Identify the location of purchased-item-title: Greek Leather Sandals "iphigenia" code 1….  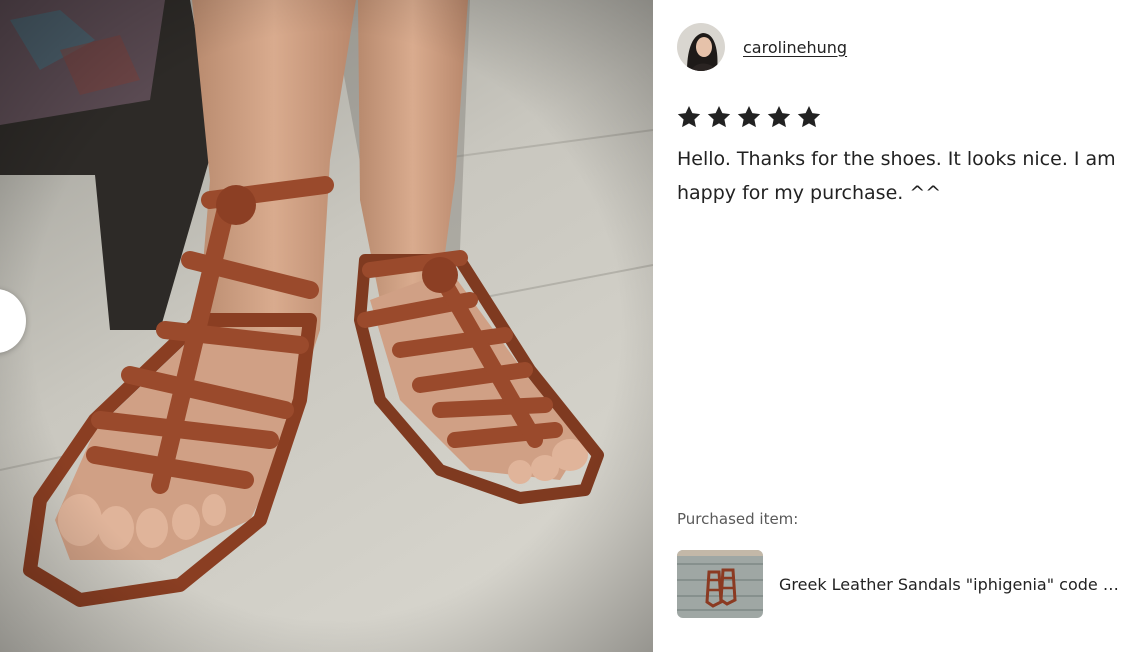
(949, 584).